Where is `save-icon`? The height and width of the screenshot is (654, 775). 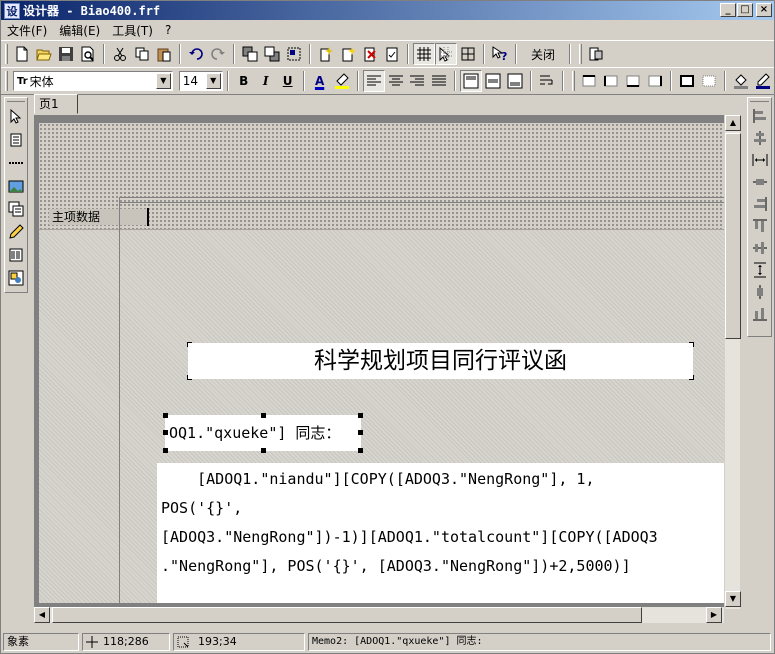
save-icon is located at coordinates (66, 54).